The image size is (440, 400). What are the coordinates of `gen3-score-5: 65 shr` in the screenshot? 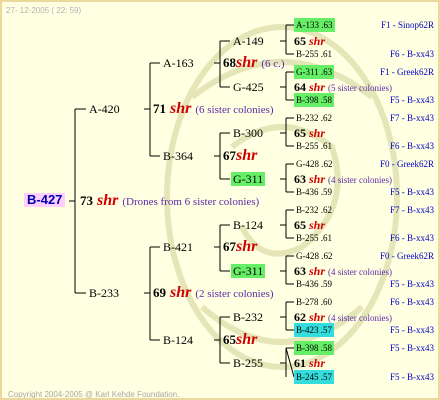 It's located at (310, 225).